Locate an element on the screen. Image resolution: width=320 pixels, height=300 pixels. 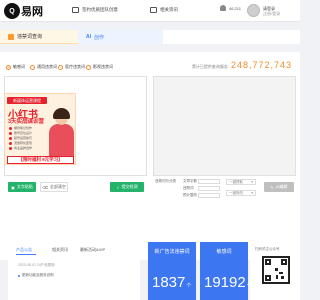
tab-label: 违禁词查询 is located at coordinates (30, 37).